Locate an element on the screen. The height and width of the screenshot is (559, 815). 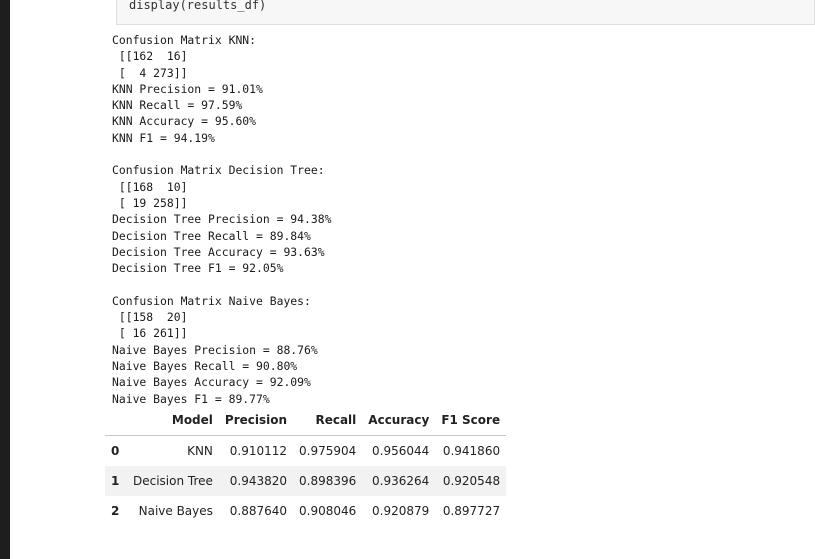
output-line: Confusion Matrix Decision Tree: is located at coordinates (218, 170).